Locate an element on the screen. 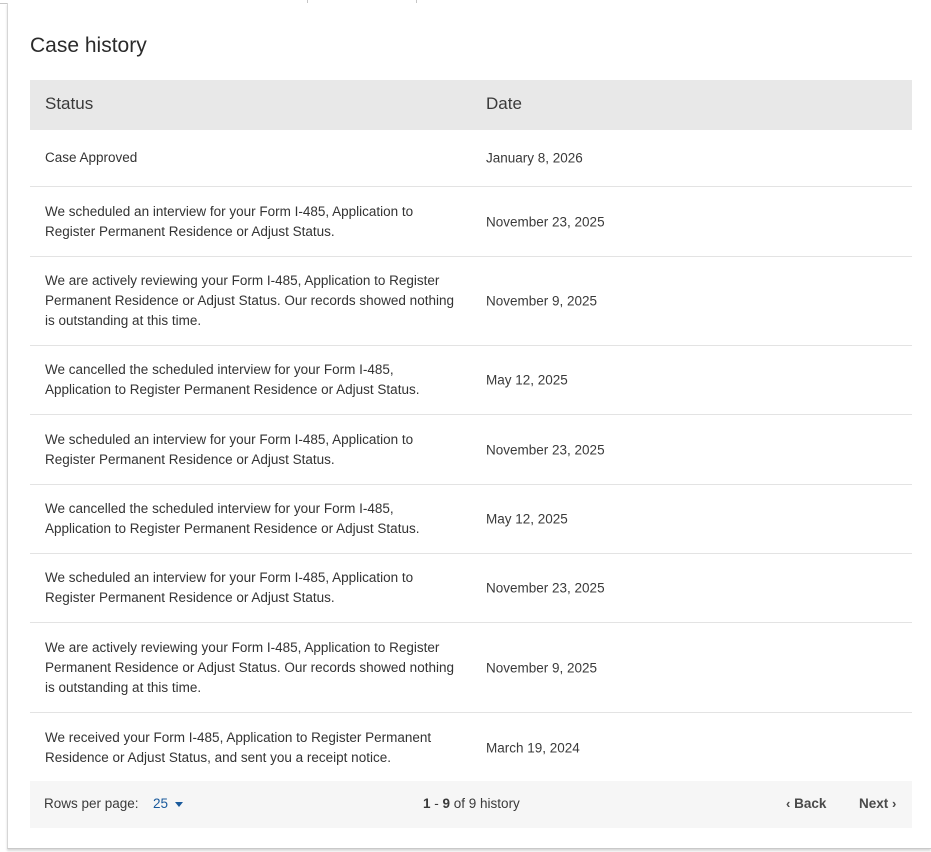 The width and height of the screenshot is (931, 852). back-button: ‹ Back is located at coordinates (806, 803).